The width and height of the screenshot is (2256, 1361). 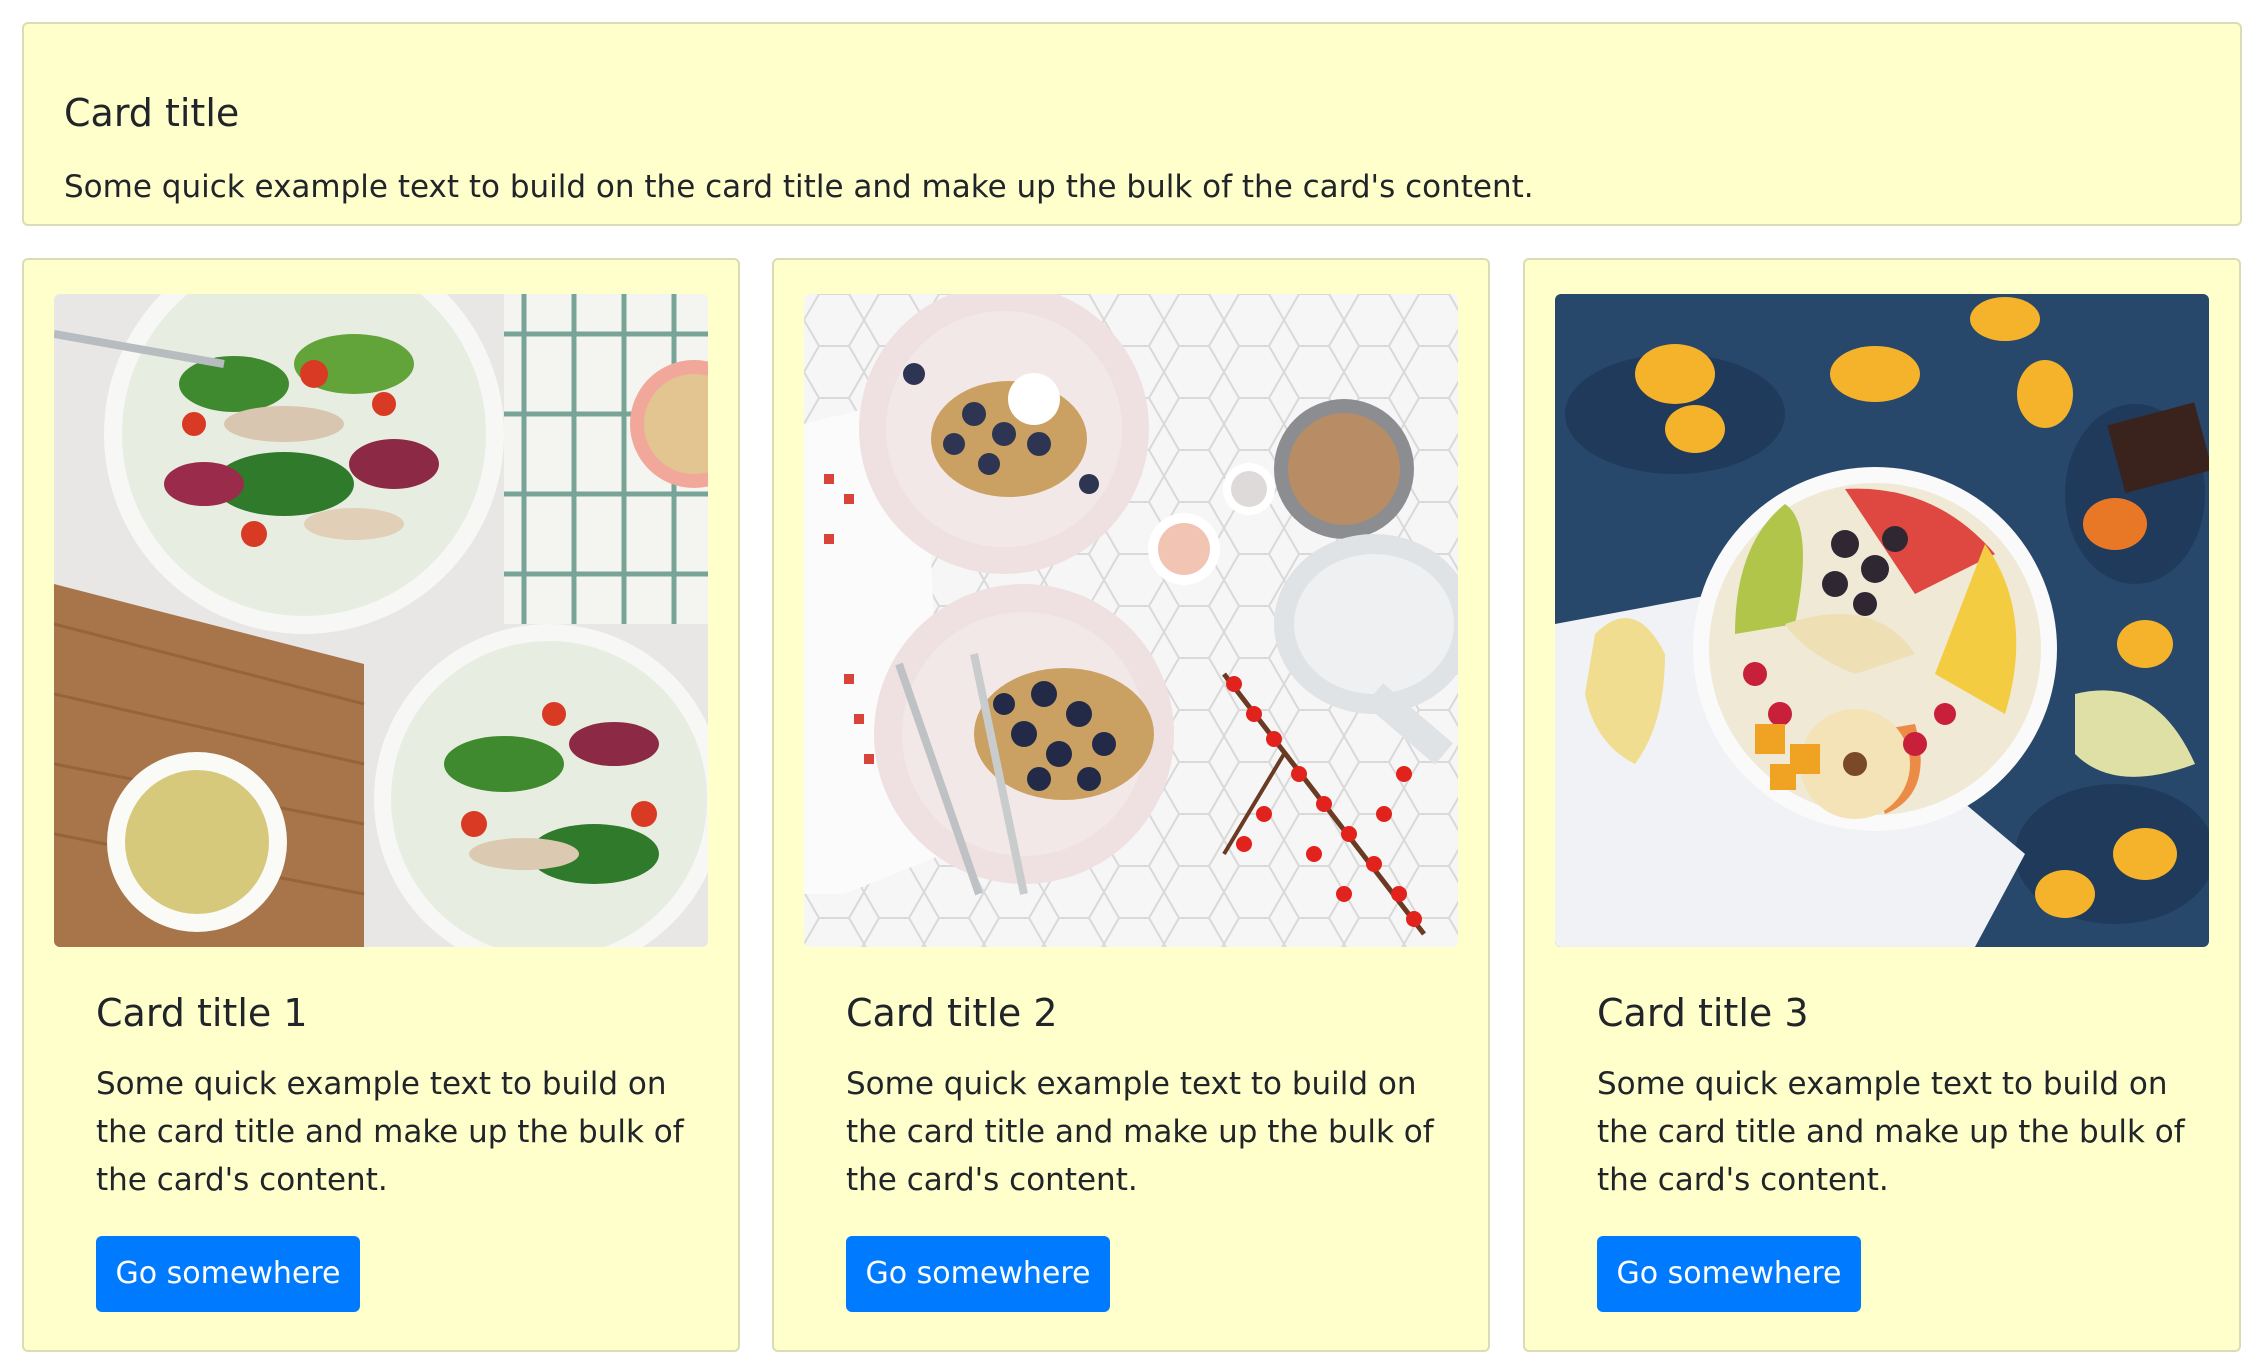 What do you see at coordinates (152, 113) in the screenshot?
I see `header-card-title: Card title` at bounding box center [152, 113].